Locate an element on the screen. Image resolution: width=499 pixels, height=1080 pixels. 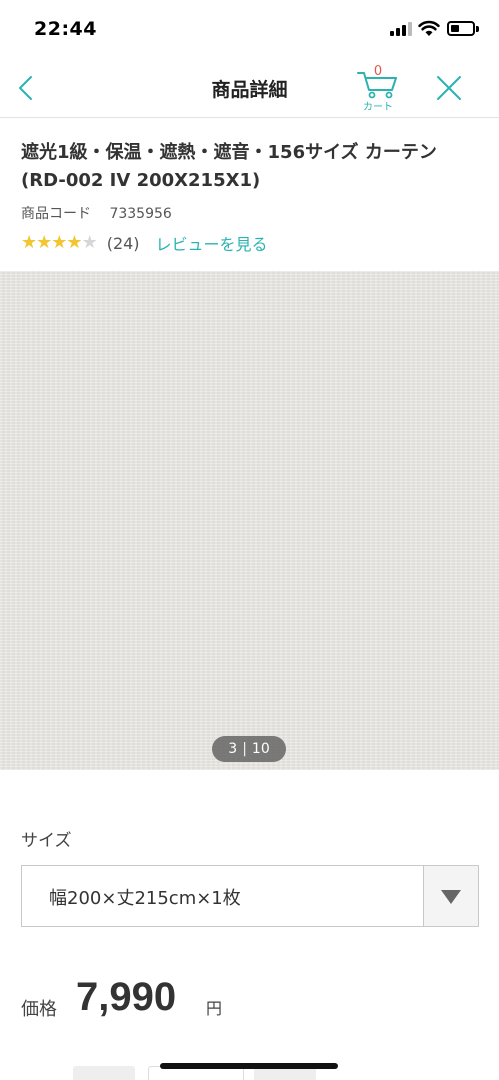
cart-count-badge: 0 is located at coordinates (378, 71).